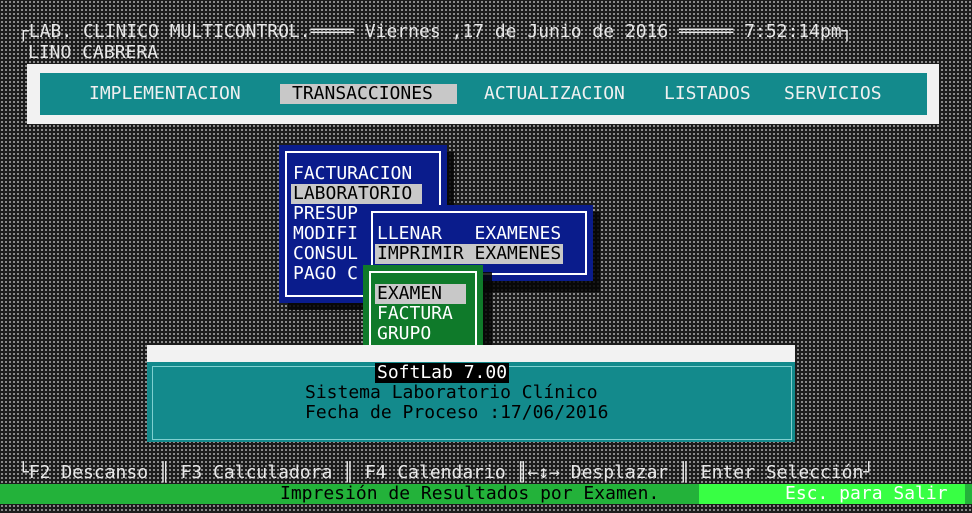 Image resolution: width=972 pixels, height=513 pixels. Describe the element at coordinates (325, 254) in the screenshot. I see `menu-item-consul: CONSUL` at that location.